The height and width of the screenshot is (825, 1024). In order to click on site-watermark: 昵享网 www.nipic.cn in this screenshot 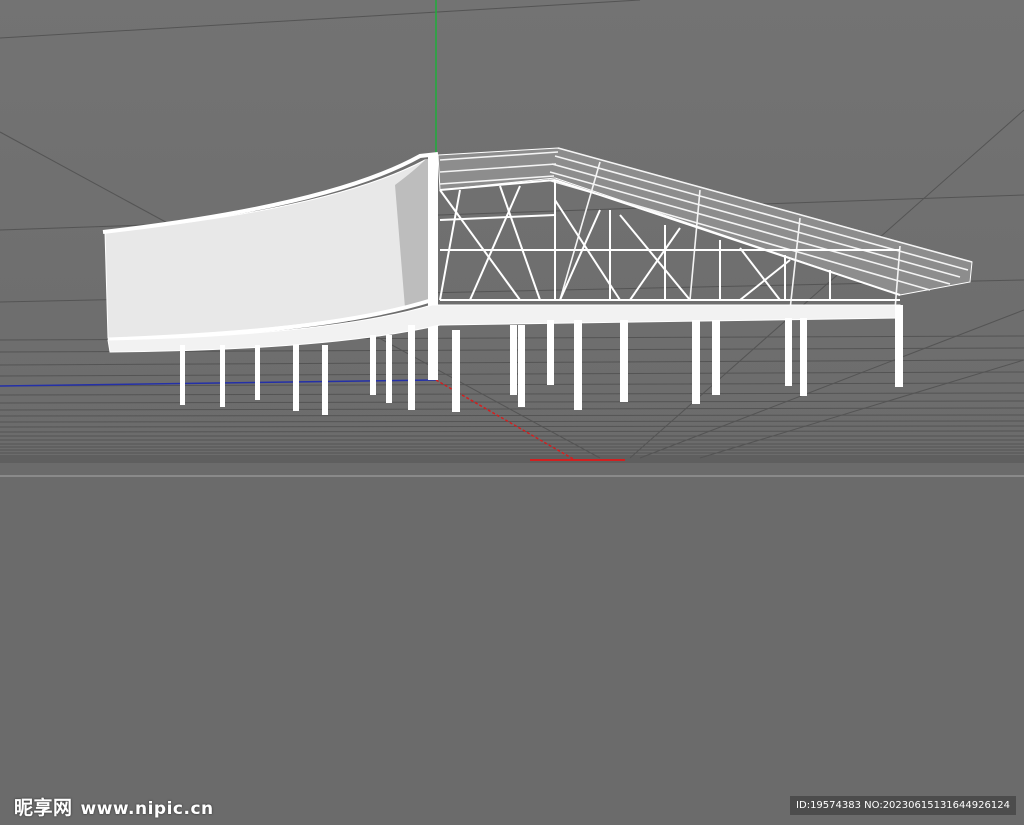, I will do `click(114, 806)`.